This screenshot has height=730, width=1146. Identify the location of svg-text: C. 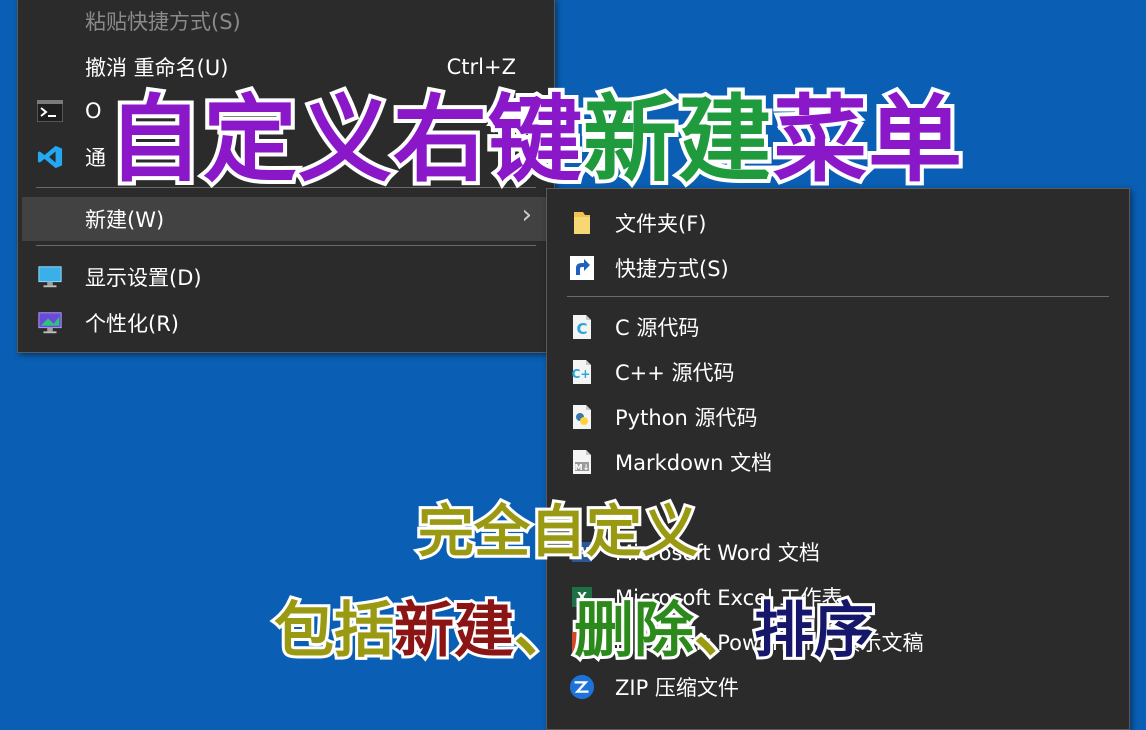
(581, 329).